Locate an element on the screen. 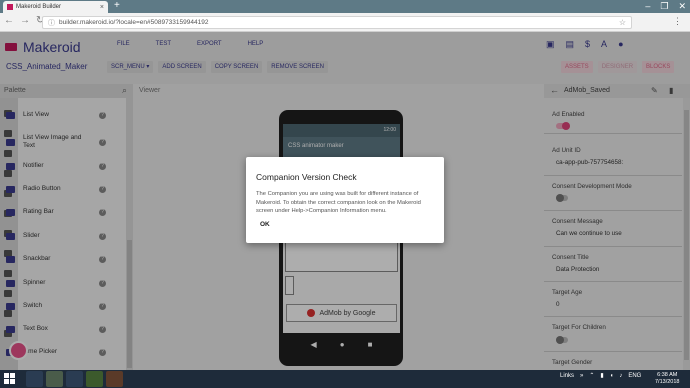  clock-time: 6:38 AM is located at coordinates (667, 375).